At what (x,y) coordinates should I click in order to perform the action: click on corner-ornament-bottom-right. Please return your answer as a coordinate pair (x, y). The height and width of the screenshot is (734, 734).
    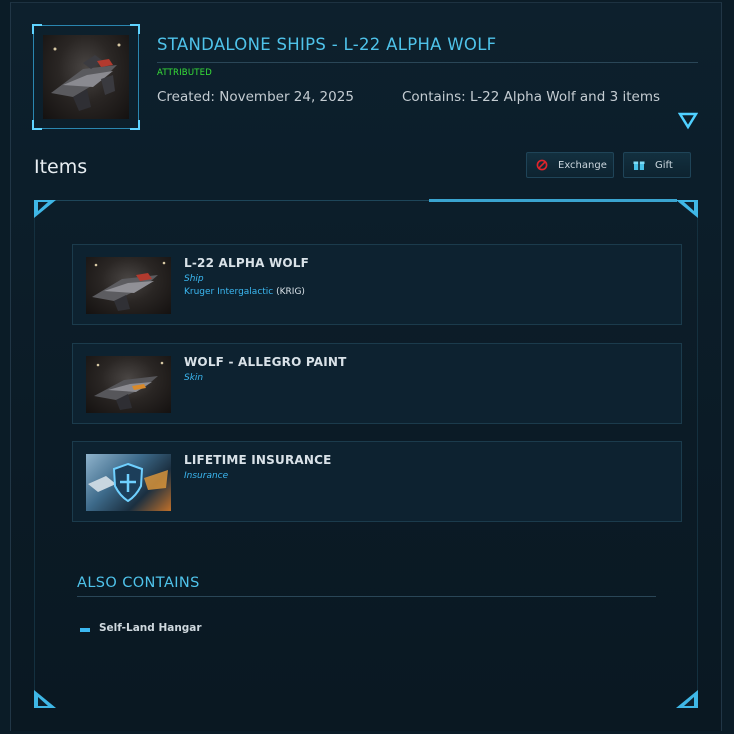
    Looking at the image, I should click on (687, 699).